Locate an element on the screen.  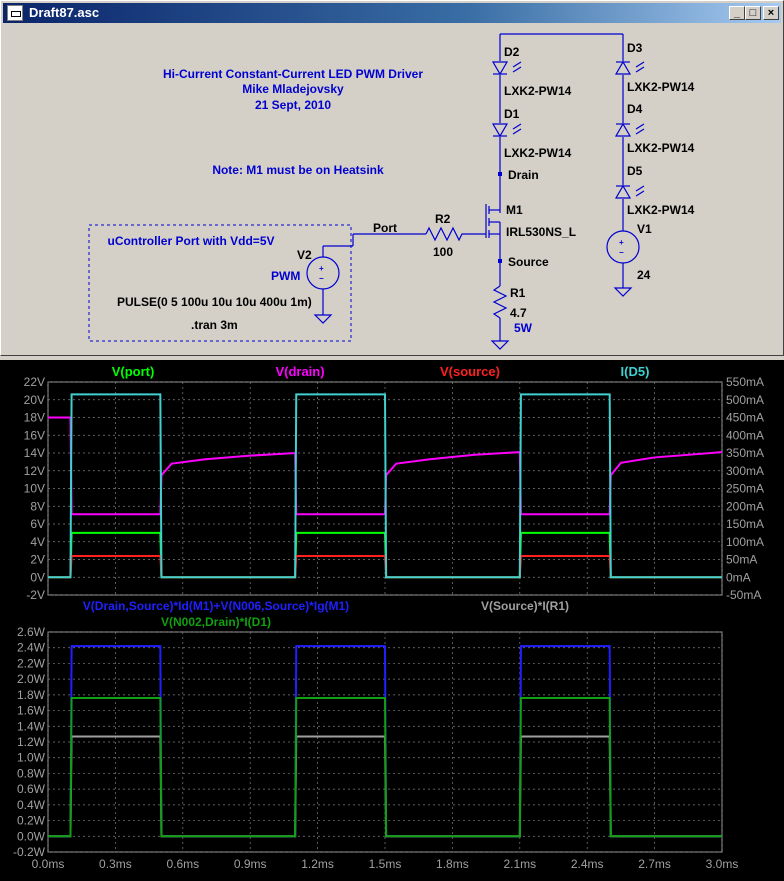
y-tick-label: 12V is located at coordinates (34, 471).